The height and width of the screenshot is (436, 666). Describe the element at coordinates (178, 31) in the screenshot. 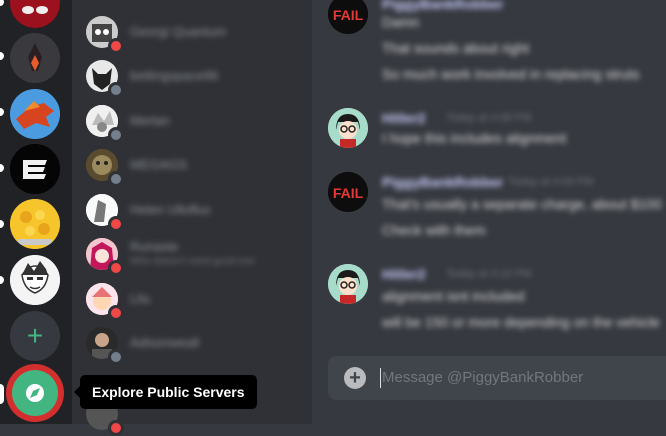

I see `dm-name: Georgi Quantum` at that location.